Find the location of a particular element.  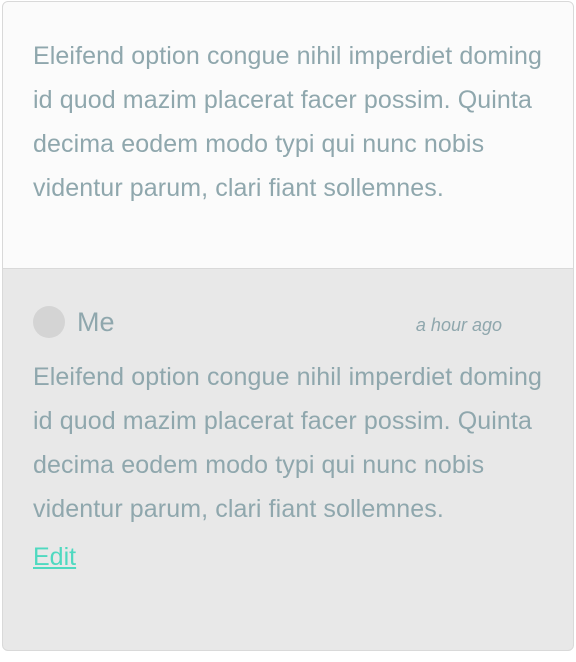

comment-timestamp: a hour ago is located at coordinates (458, 325).